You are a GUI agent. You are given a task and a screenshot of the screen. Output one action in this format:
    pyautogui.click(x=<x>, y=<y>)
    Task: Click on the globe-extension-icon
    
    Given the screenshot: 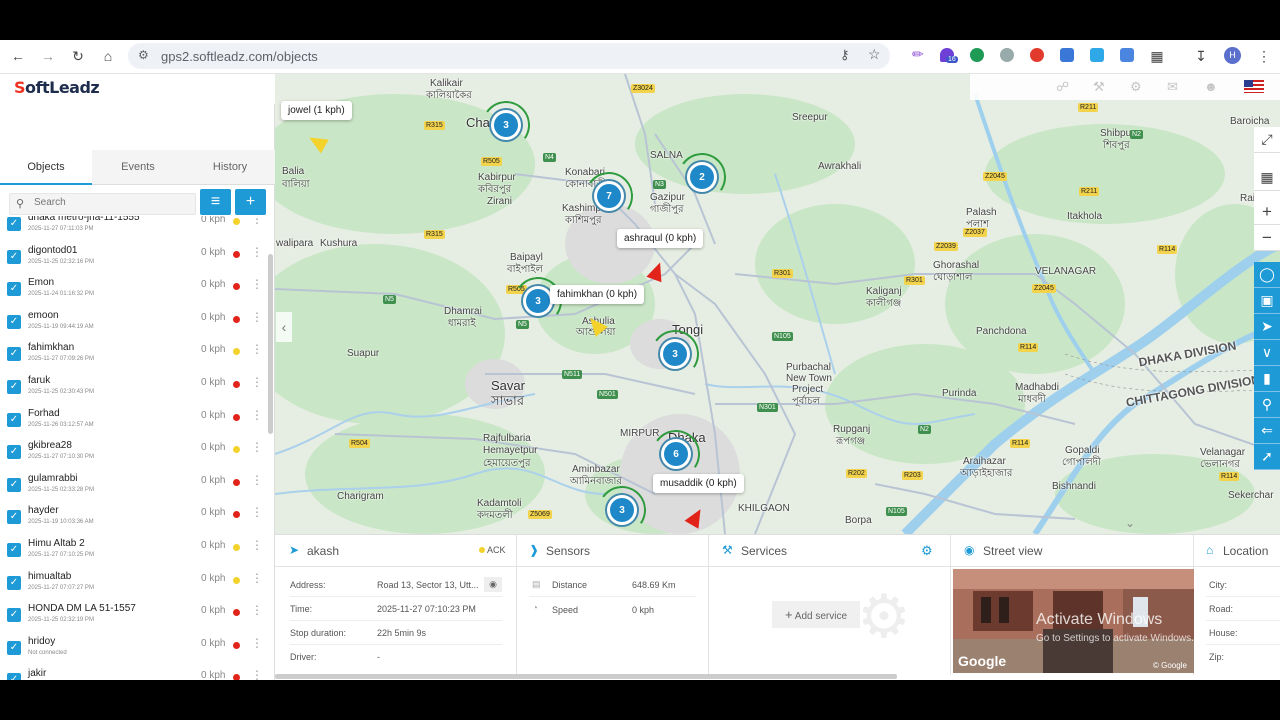 What is the action you would take?
    pyautogui.click(x=1007, y=55)
    